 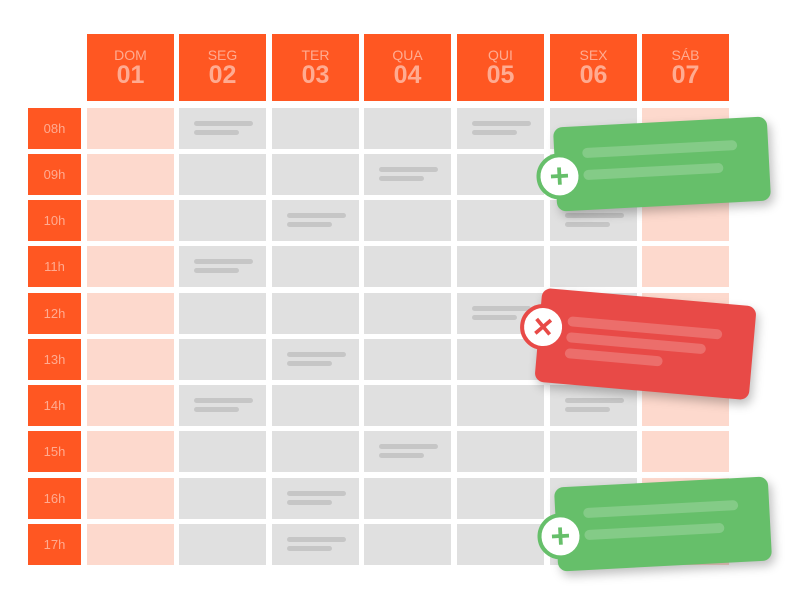 I want to click on hour-label: 10h, so click(x=54, y=220).